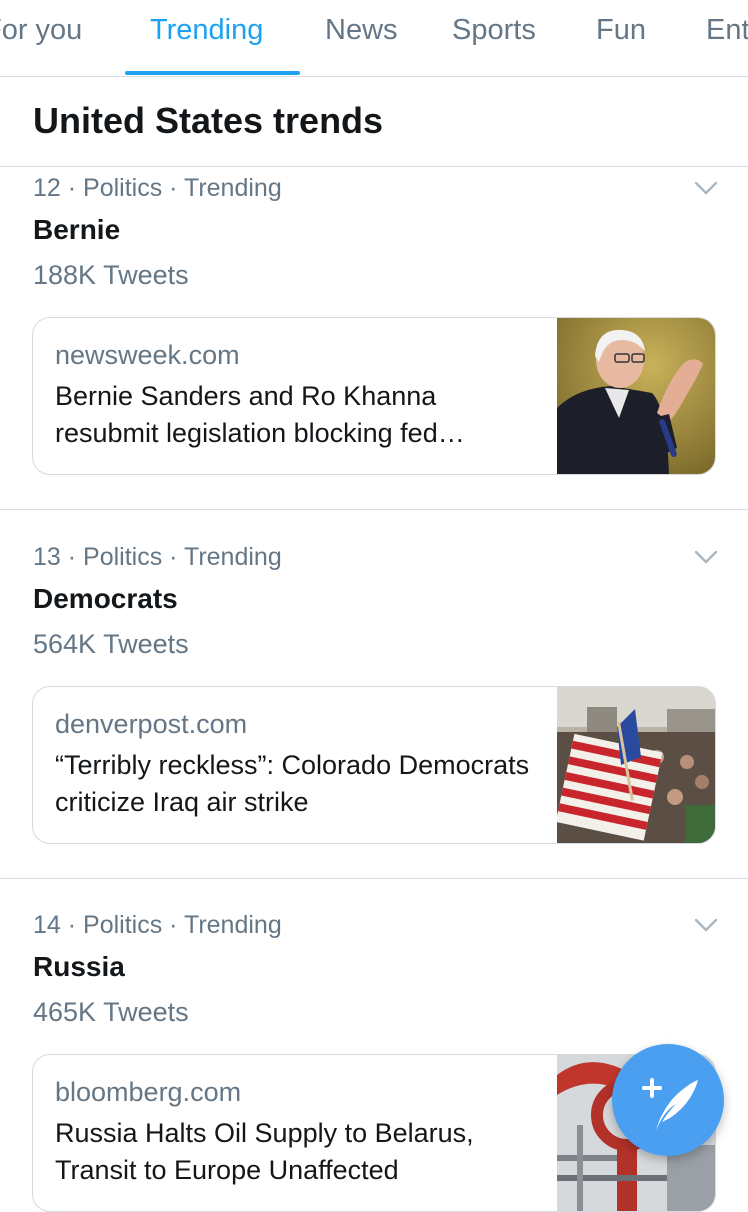  I want to click on tab-for-you: For you, so click(41, 30).